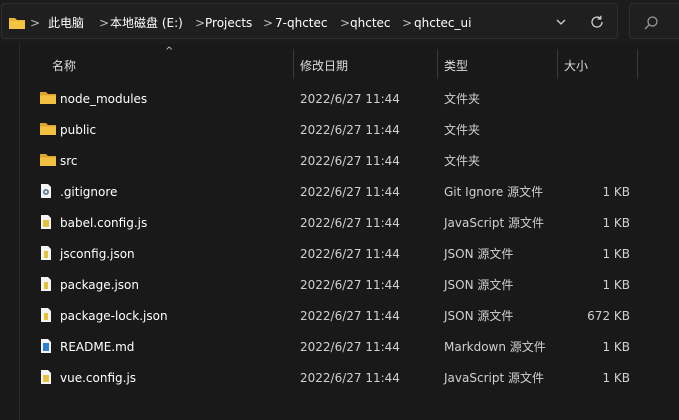 This screenshot has width=679, height=420. I want to click on file-name: README.md, so click(97, 347).